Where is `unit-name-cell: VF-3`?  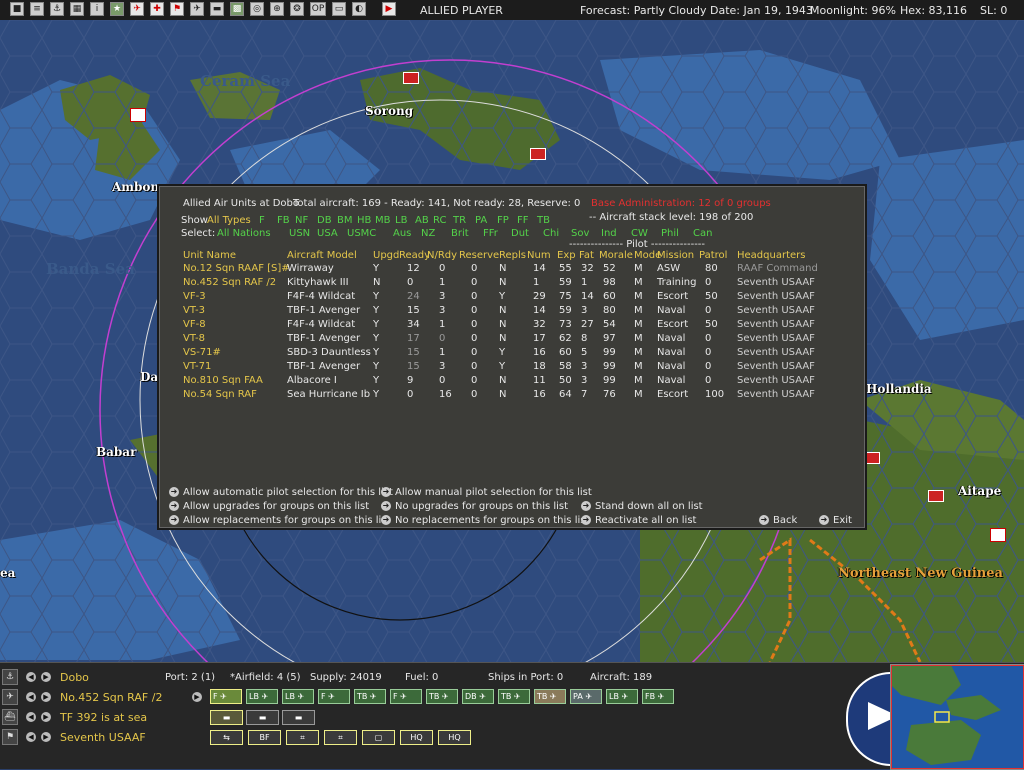
unit-name-cell: VF-3 is located at coordinates (194, 296).